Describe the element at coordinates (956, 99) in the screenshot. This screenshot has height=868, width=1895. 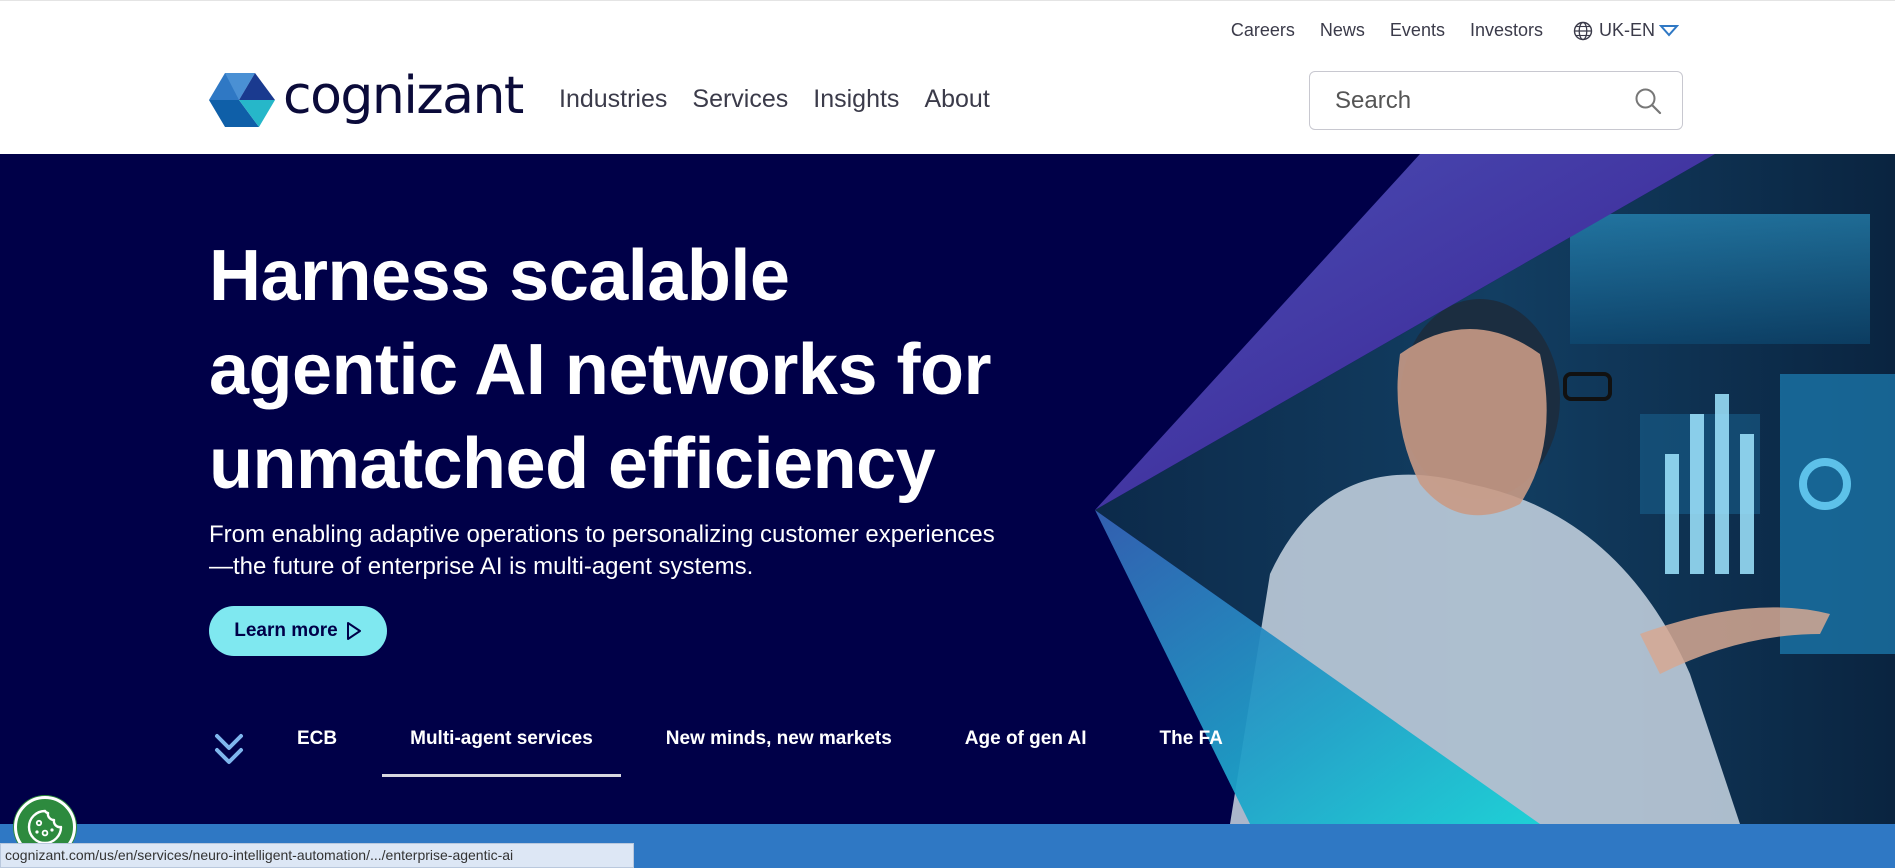
I see `nav-about: About` at that location.